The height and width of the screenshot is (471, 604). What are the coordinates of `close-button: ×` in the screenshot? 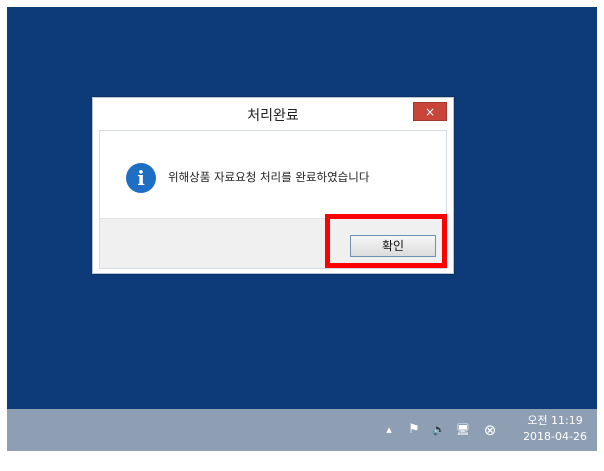 It's located at (430, 111).